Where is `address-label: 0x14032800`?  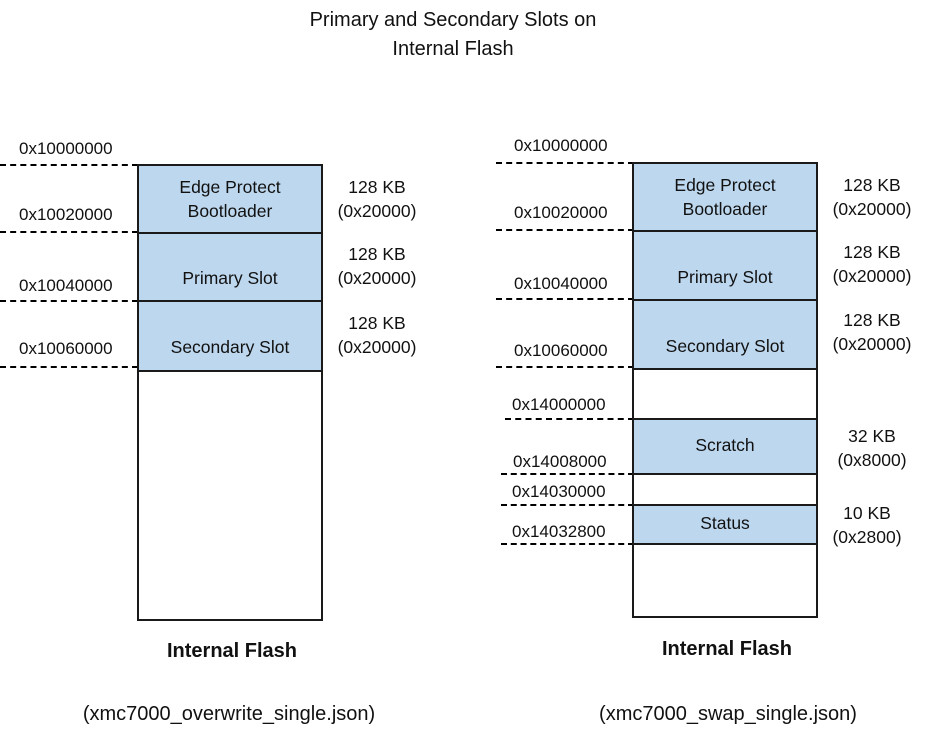 address-label: 0x14032800 is located at coordinates (559, 531).